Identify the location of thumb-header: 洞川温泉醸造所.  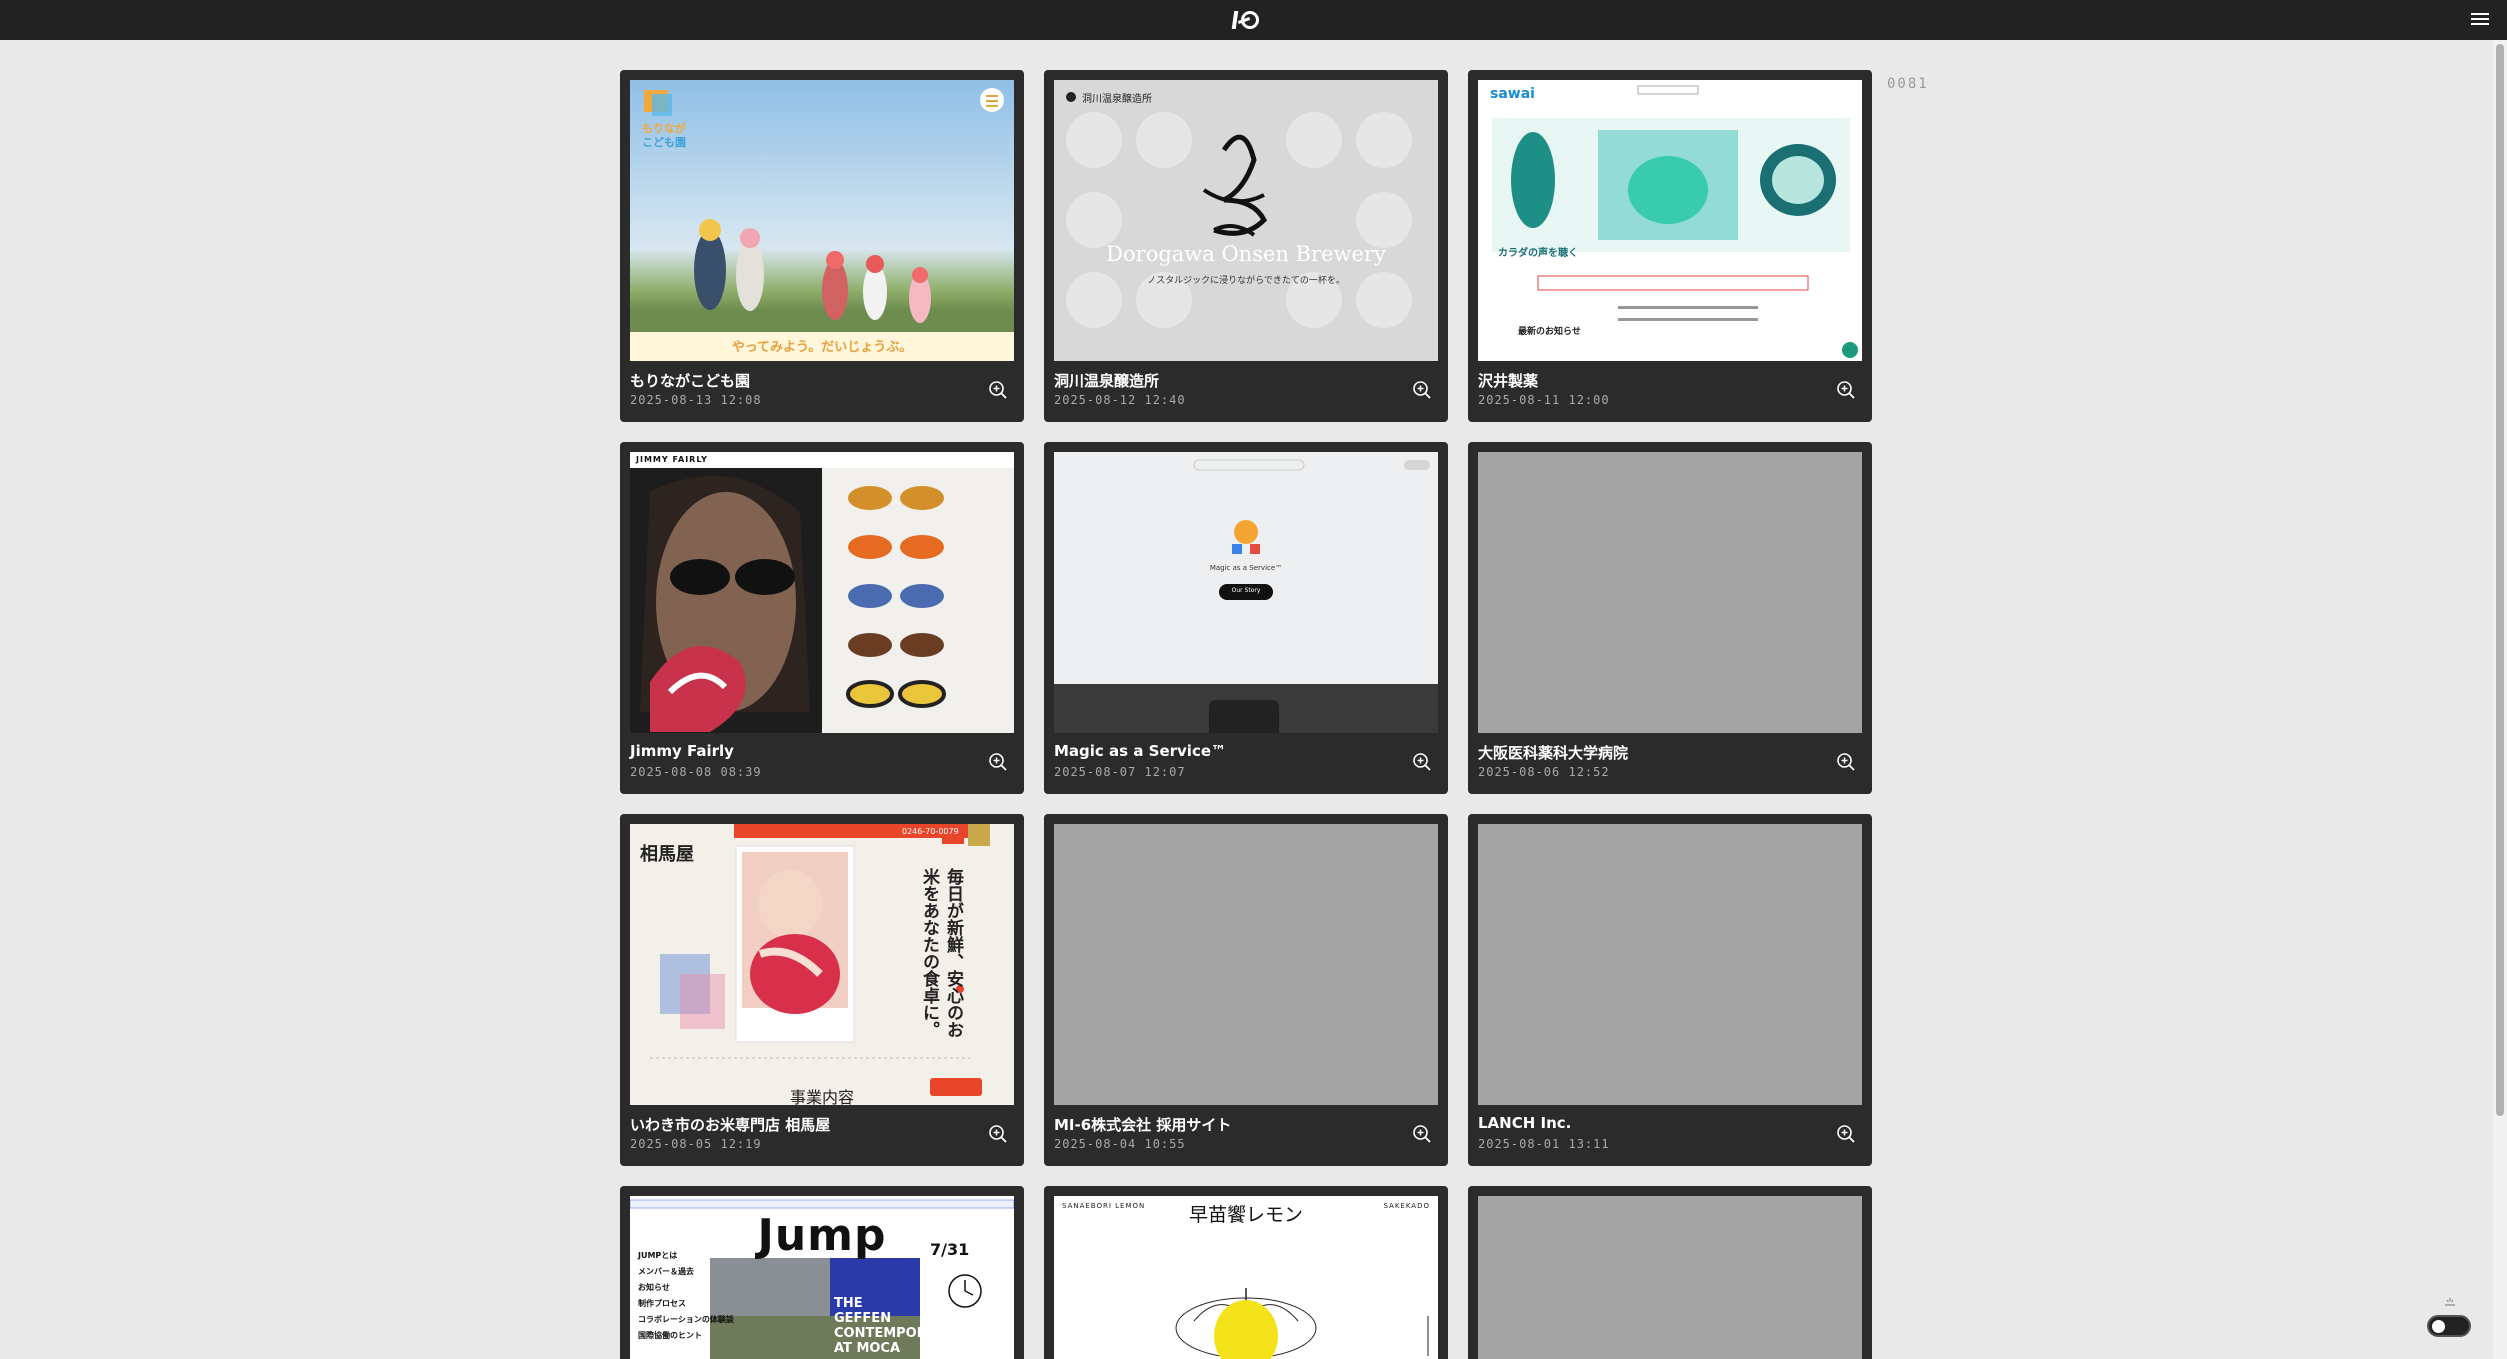
(1117, 99).